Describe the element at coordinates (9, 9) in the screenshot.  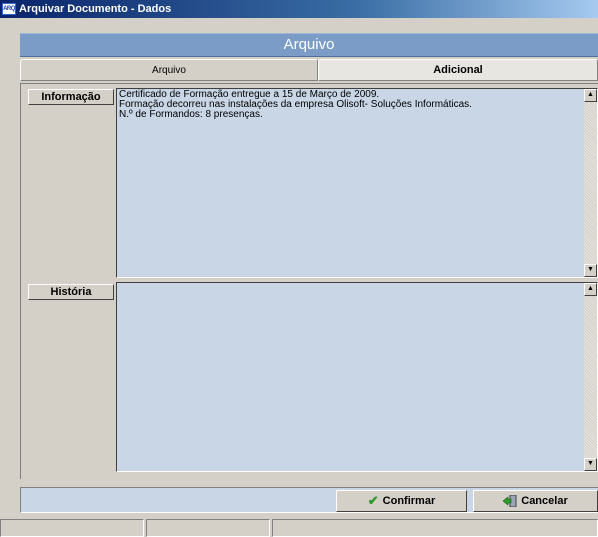
I see `app-arq-icon: ARQ` at that location.